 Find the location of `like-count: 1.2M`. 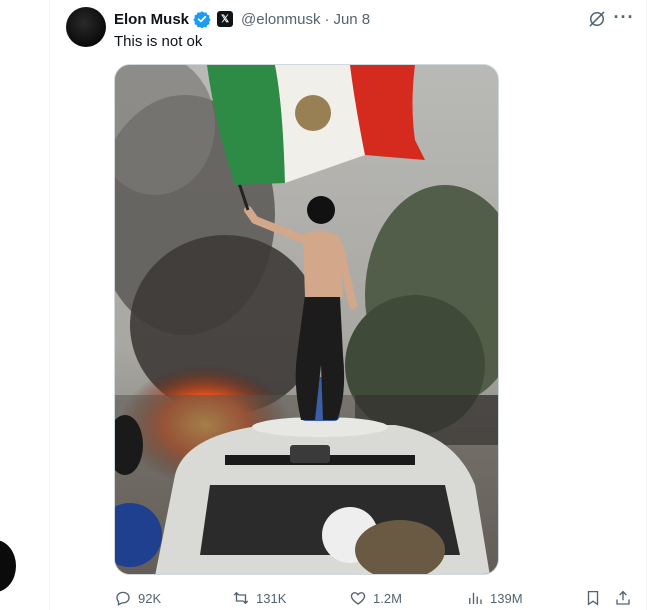

like-count: 1.2M is located at coordinates (387, 598).